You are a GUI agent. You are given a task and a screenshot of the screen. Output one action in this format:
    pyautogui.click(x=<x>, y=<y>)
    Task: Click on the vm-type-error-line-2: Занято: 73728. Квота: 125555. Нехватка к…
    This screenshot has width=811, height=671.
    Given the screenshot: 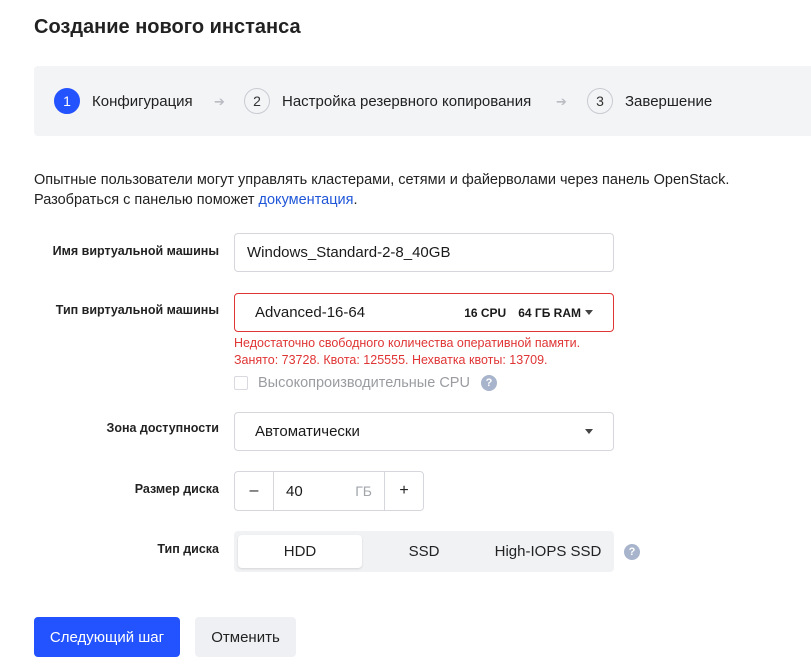 What is the action you would take?
    pyautogui.click(x=391, y=360)
    